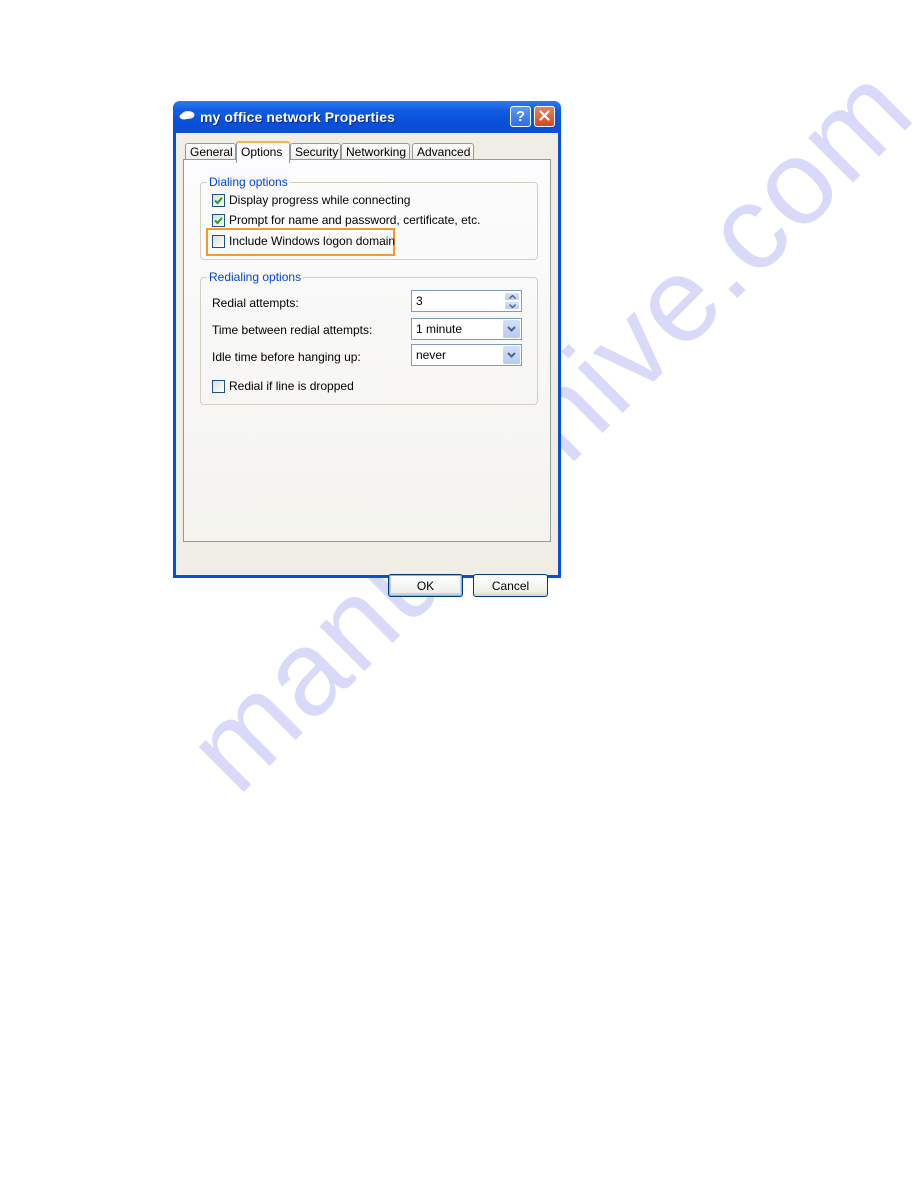  I want to click on close-icon, so click(544, 116).